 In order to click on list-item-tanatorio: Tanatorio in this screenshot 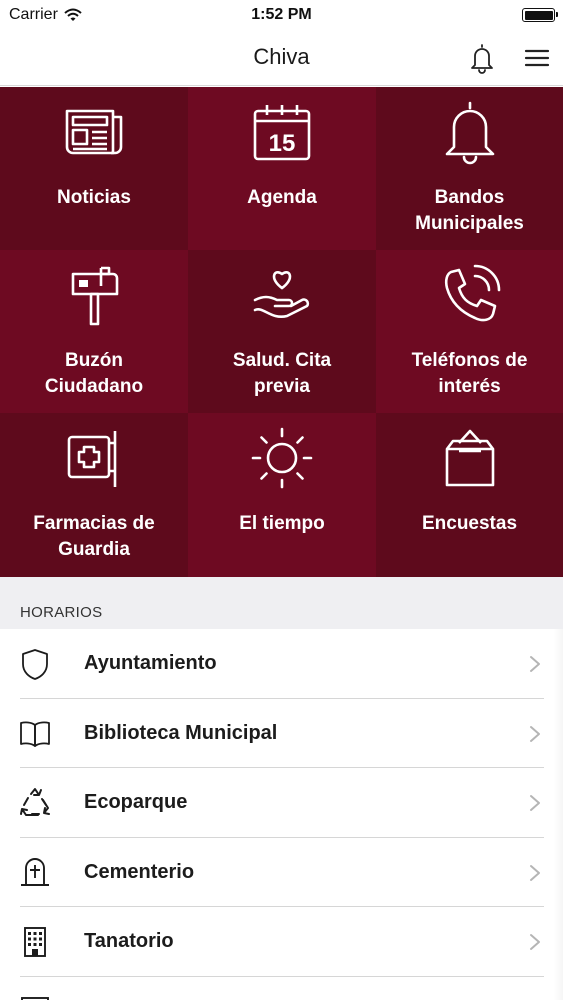, I will do `click(281, 942)`.